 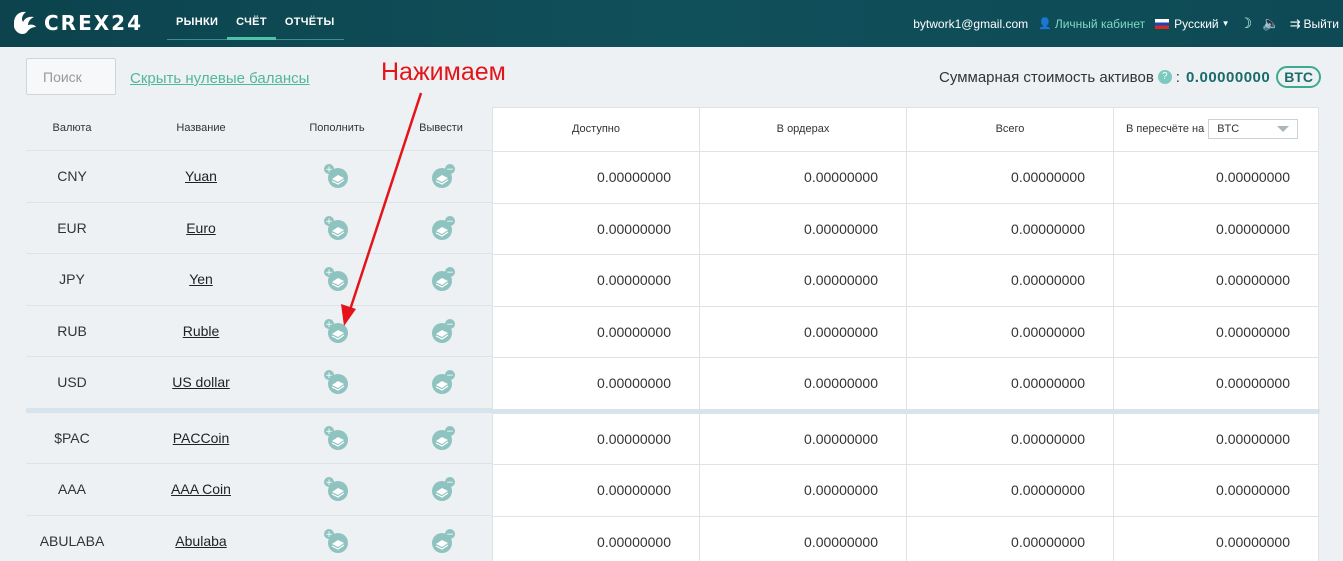 What do you see at coordinates (443, 72) in the screenshot?
I see `annotation-label: Нажимаем` at bounding box center [443, 72].